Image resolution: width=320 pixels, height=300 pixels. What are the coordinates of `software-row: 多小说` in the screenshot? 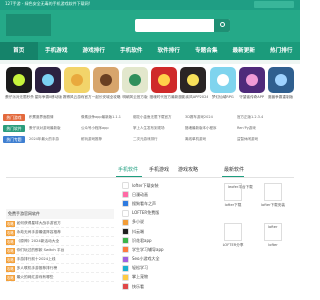 It's located at (162, 222).